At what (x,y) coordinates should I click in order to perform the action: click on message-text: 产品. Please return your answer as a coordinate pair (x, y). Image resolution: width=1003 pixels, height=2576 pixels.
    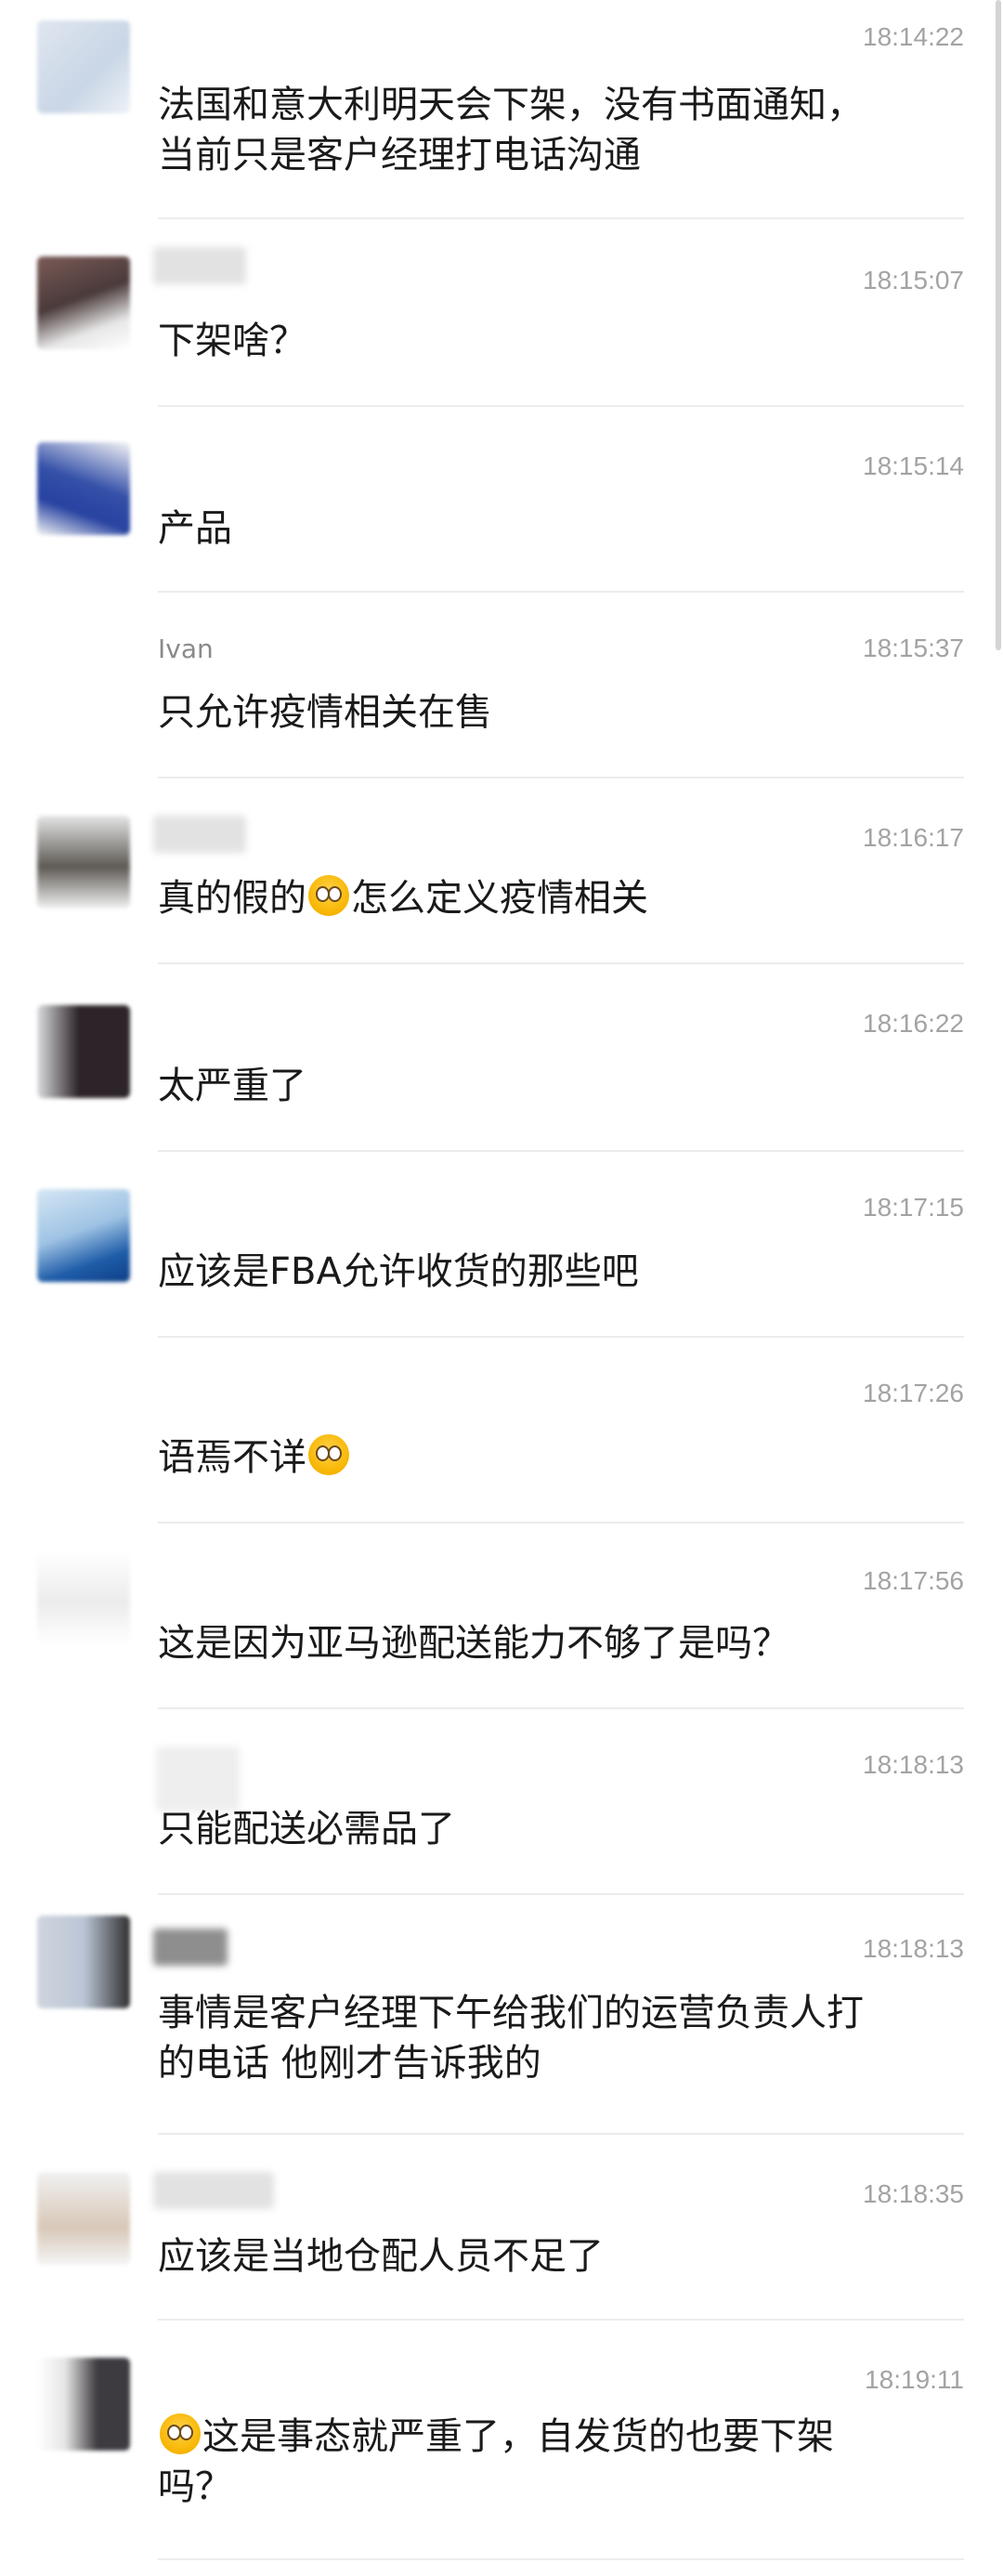
    Looking at the image, I should click on (558, 528).